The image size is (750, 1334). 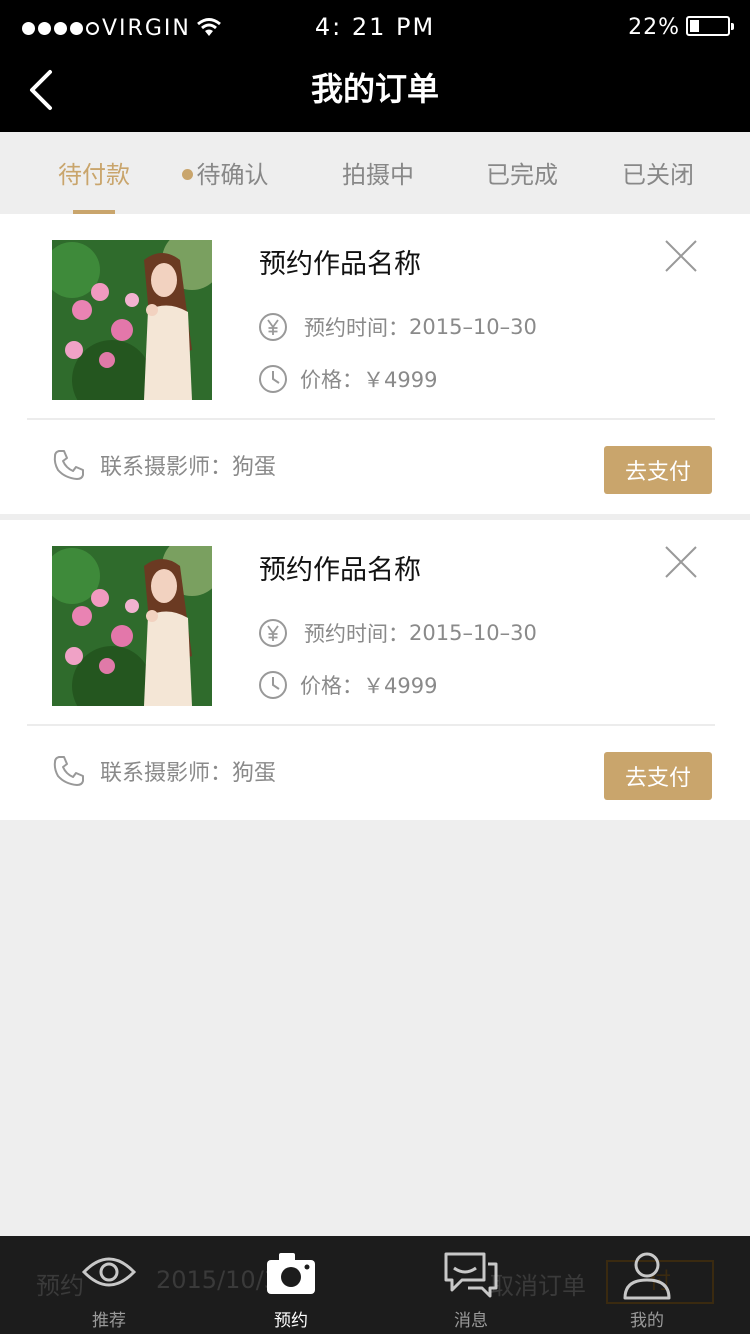 What do you see at coordinates (291, 1321) in the screenshot?
I see `nav-label: 预约` at bounding box center [291, 1321].